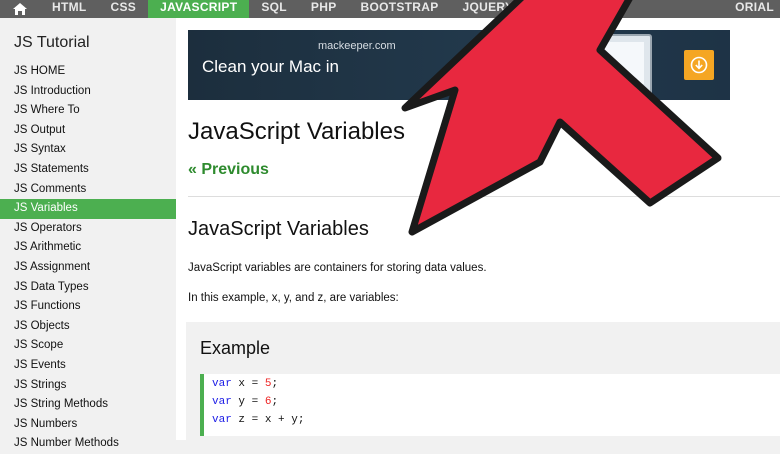 The height and width of the screenshot is (454, 780). I want to click on nav-item-tutorial: ORIAL, so click(751, 9).